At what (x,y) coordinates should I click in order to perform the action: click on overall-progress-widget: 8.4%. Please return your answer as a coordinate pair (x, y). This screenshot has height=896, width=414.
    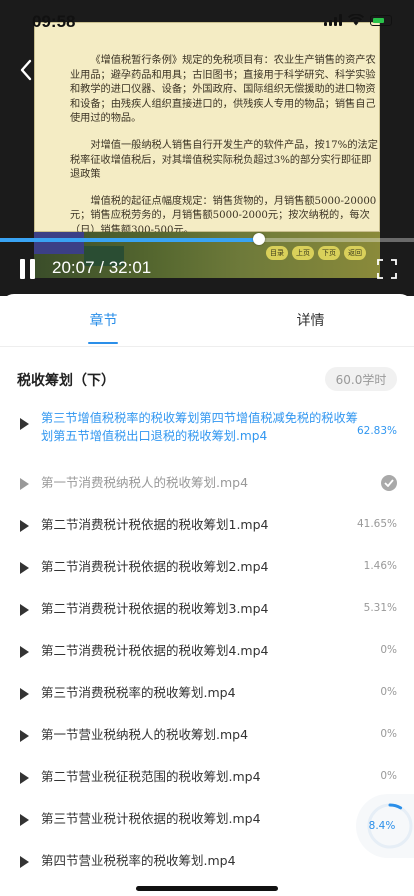
    Looking at the image, I should click on (385, 826).